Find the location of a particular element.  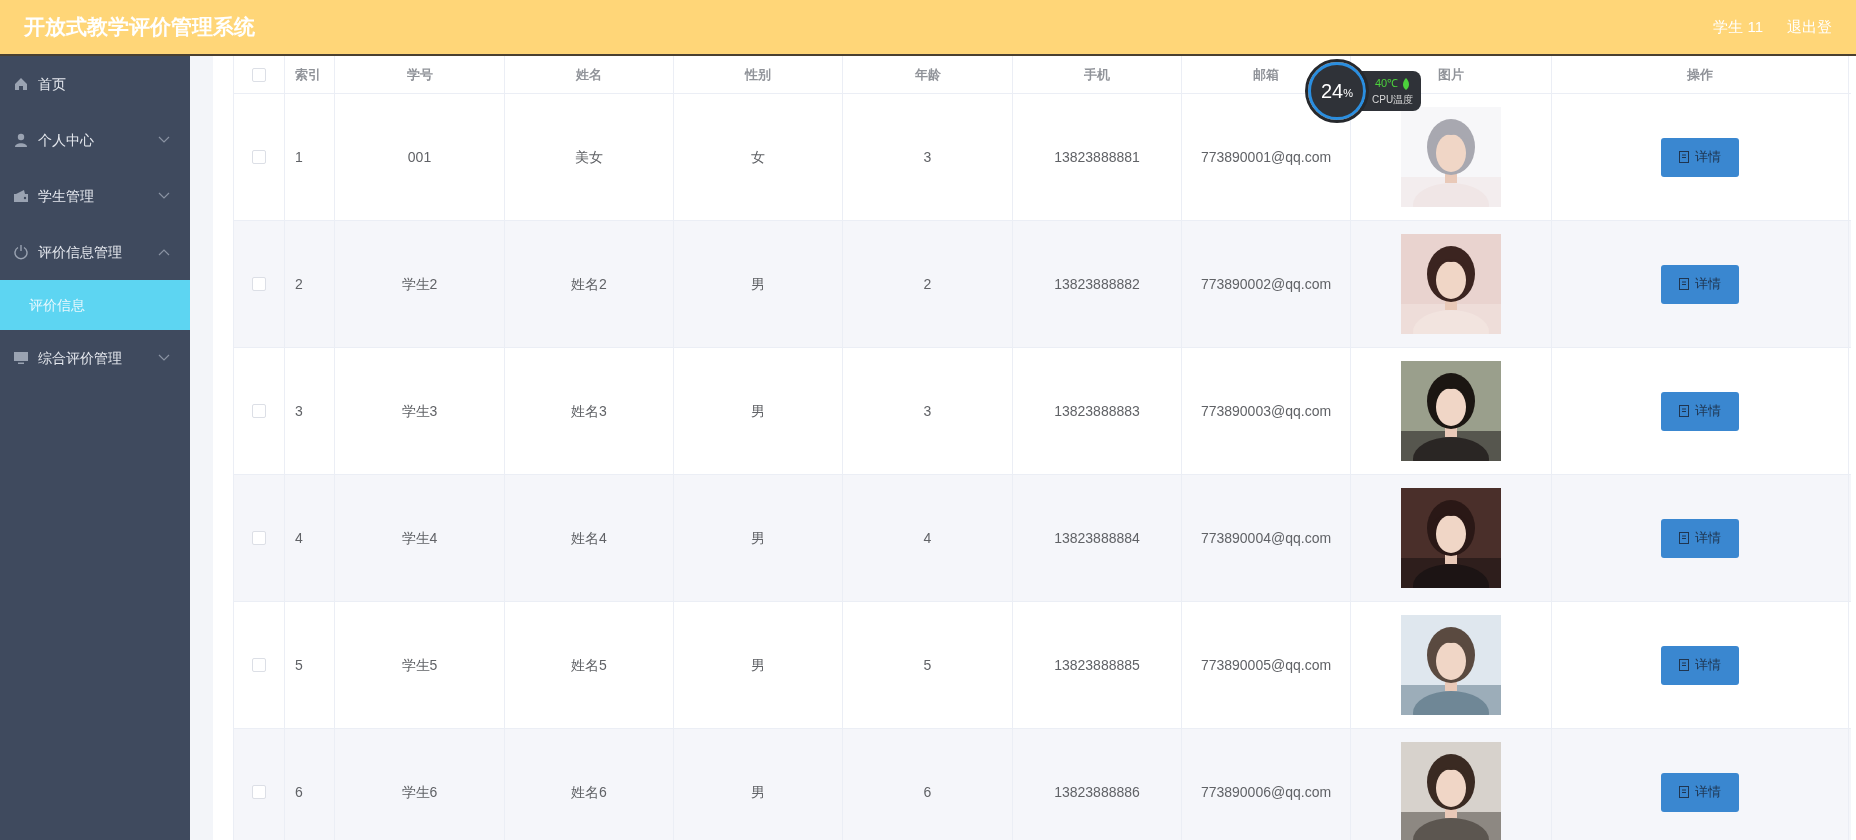

table-cell-text: 学生6 is located at coordinates (419, 792).